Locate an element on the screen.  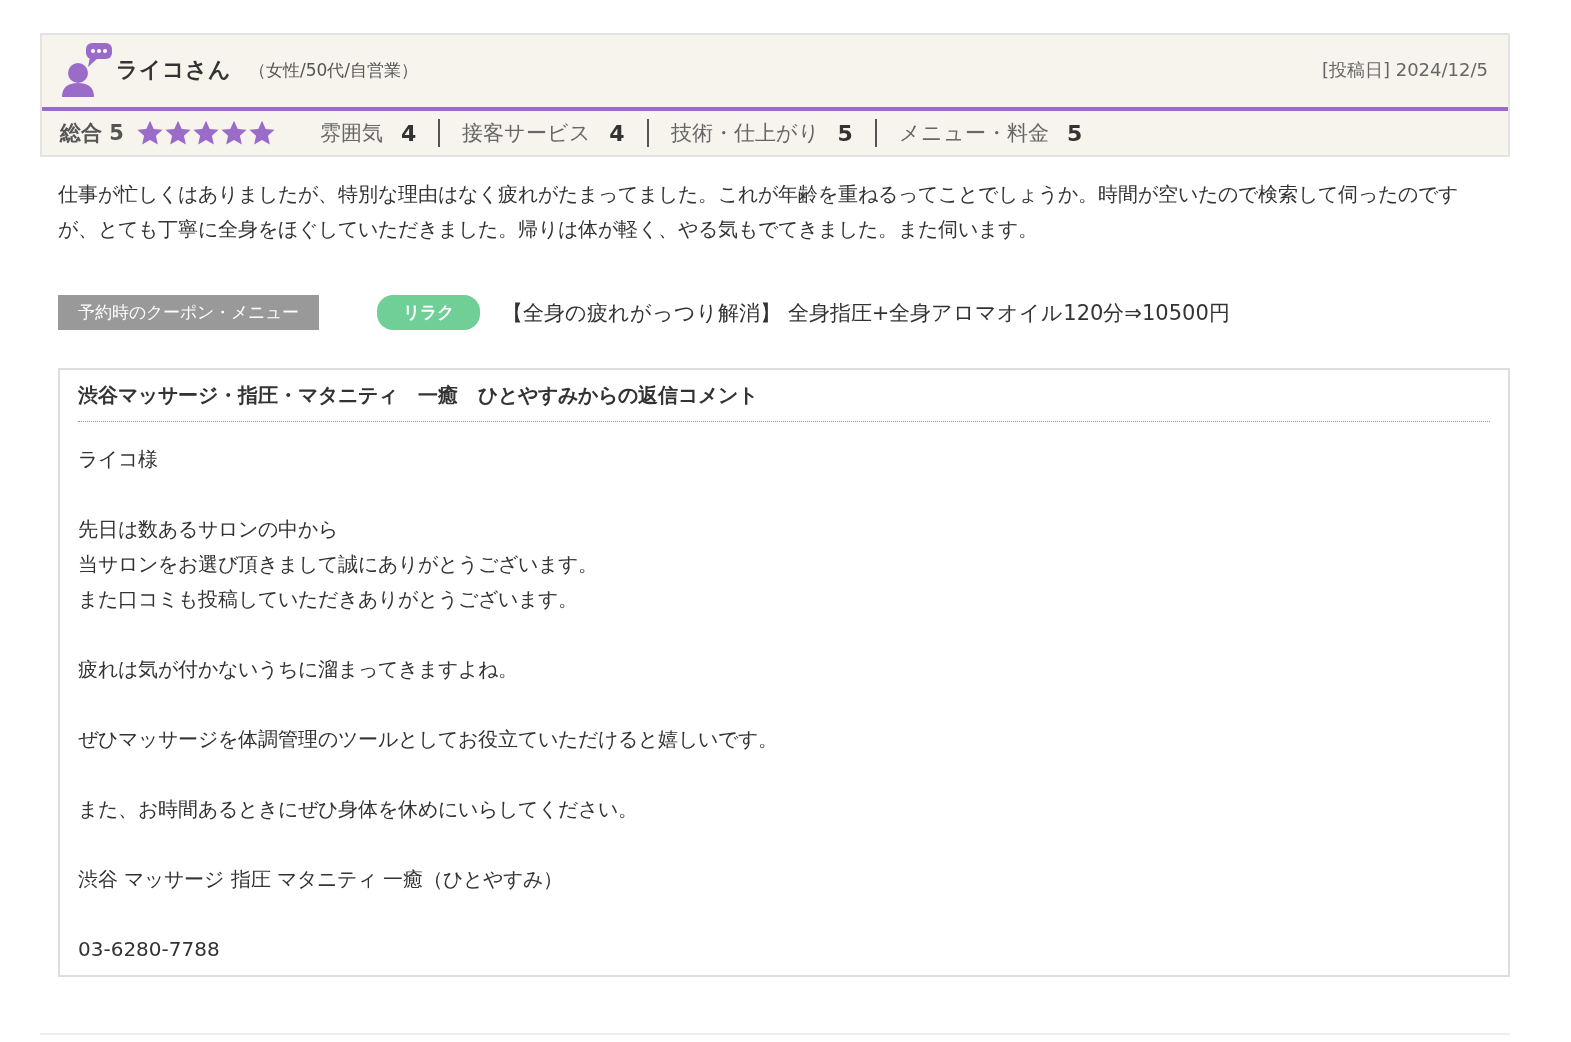
coupon-label: 予約時のクーポン・メニュー is located at coordinates (188, 312).